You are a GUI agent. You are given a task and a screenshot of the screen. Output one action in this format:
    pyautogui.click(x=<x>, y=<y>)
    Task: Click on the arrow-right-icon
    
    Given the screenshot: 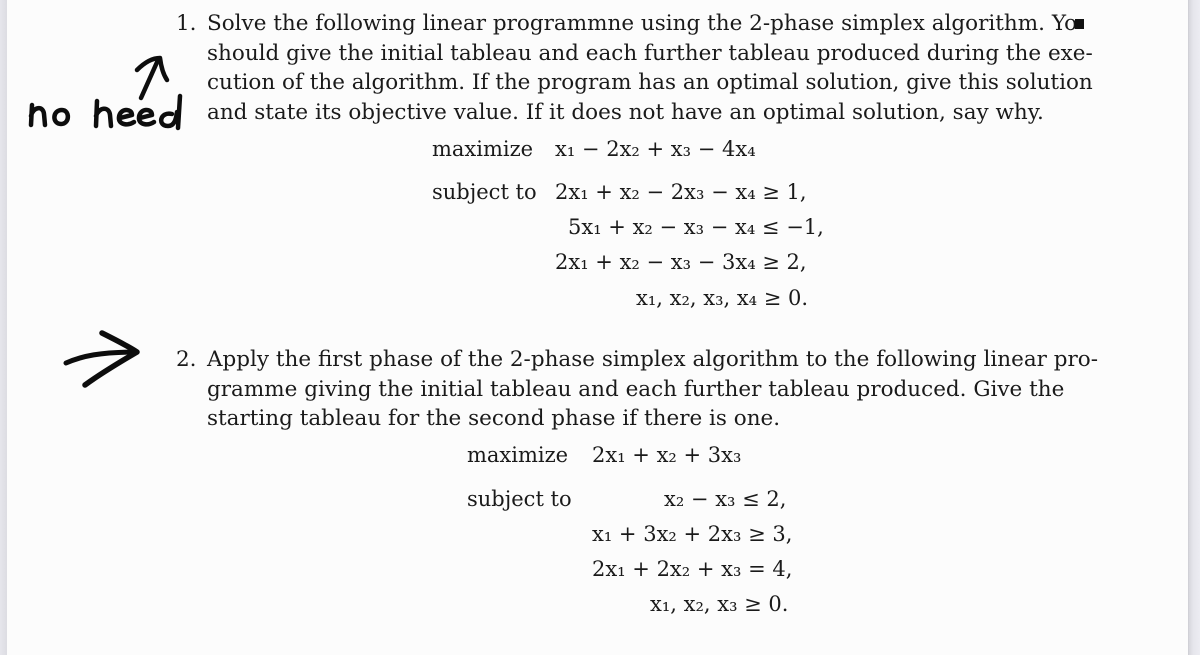 What is the action you would take?
    pyautogui.click(x=101, y=359)
    